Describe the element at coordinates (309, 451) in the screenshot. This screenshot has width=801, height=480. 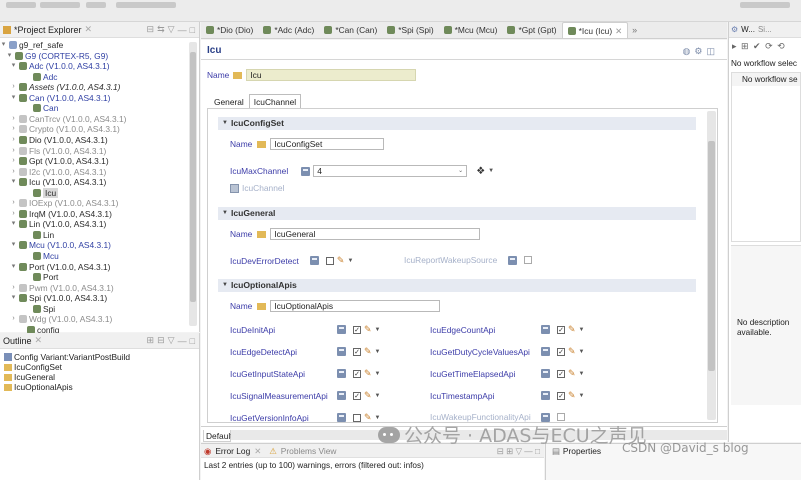
I see `tab-problems-view: Problems View` at that location.